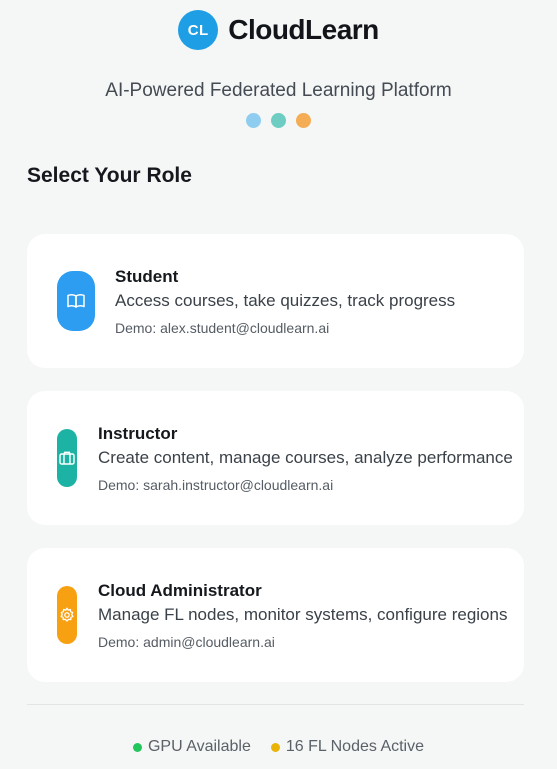 The image size is (557, 769). What do you see at coordinates (199, 746) in the screenshot?
I see `gpu-status-label: GPU Available` at bounding box center [199, 746].